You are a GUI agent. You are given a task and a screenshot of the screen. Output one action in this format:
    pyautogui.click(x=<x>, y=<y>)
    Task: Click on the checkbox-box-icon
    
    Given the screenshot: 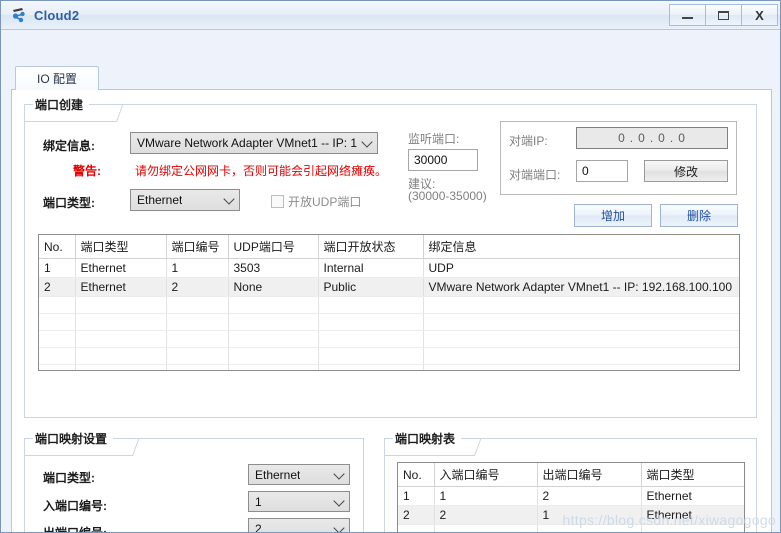 What is the action you would take?
    pyautogui.click(x=277, y=201)
    